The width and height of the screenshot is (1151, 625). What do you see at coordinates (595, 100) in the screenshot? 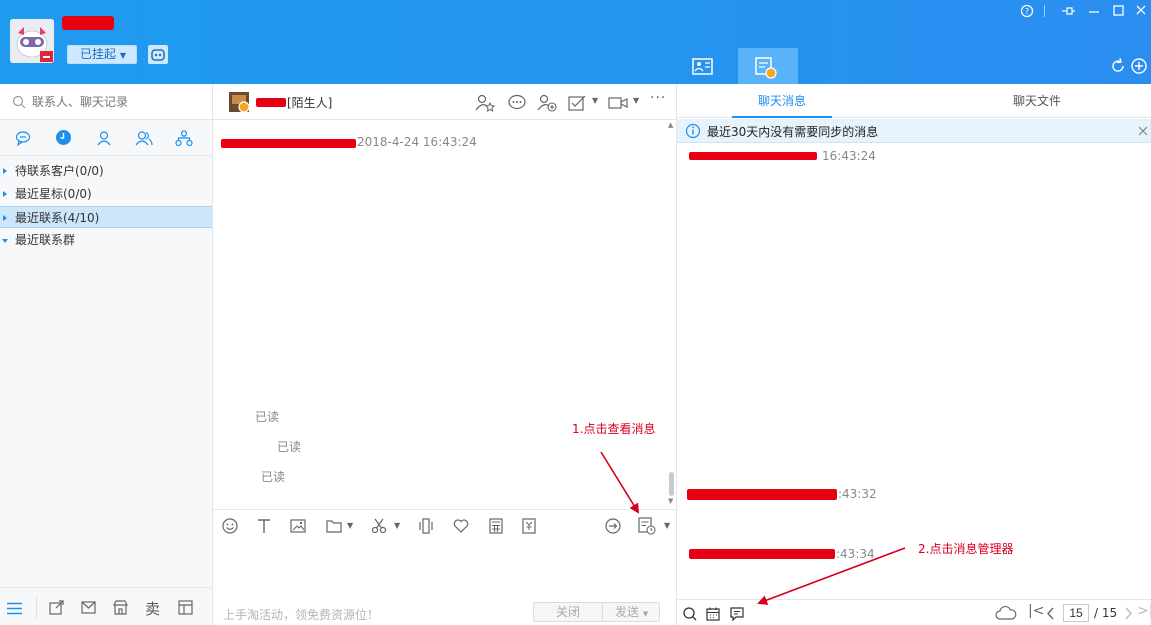
I see `task-dropdown-arrow-icon: ▼` at bounding box center [595, 100].